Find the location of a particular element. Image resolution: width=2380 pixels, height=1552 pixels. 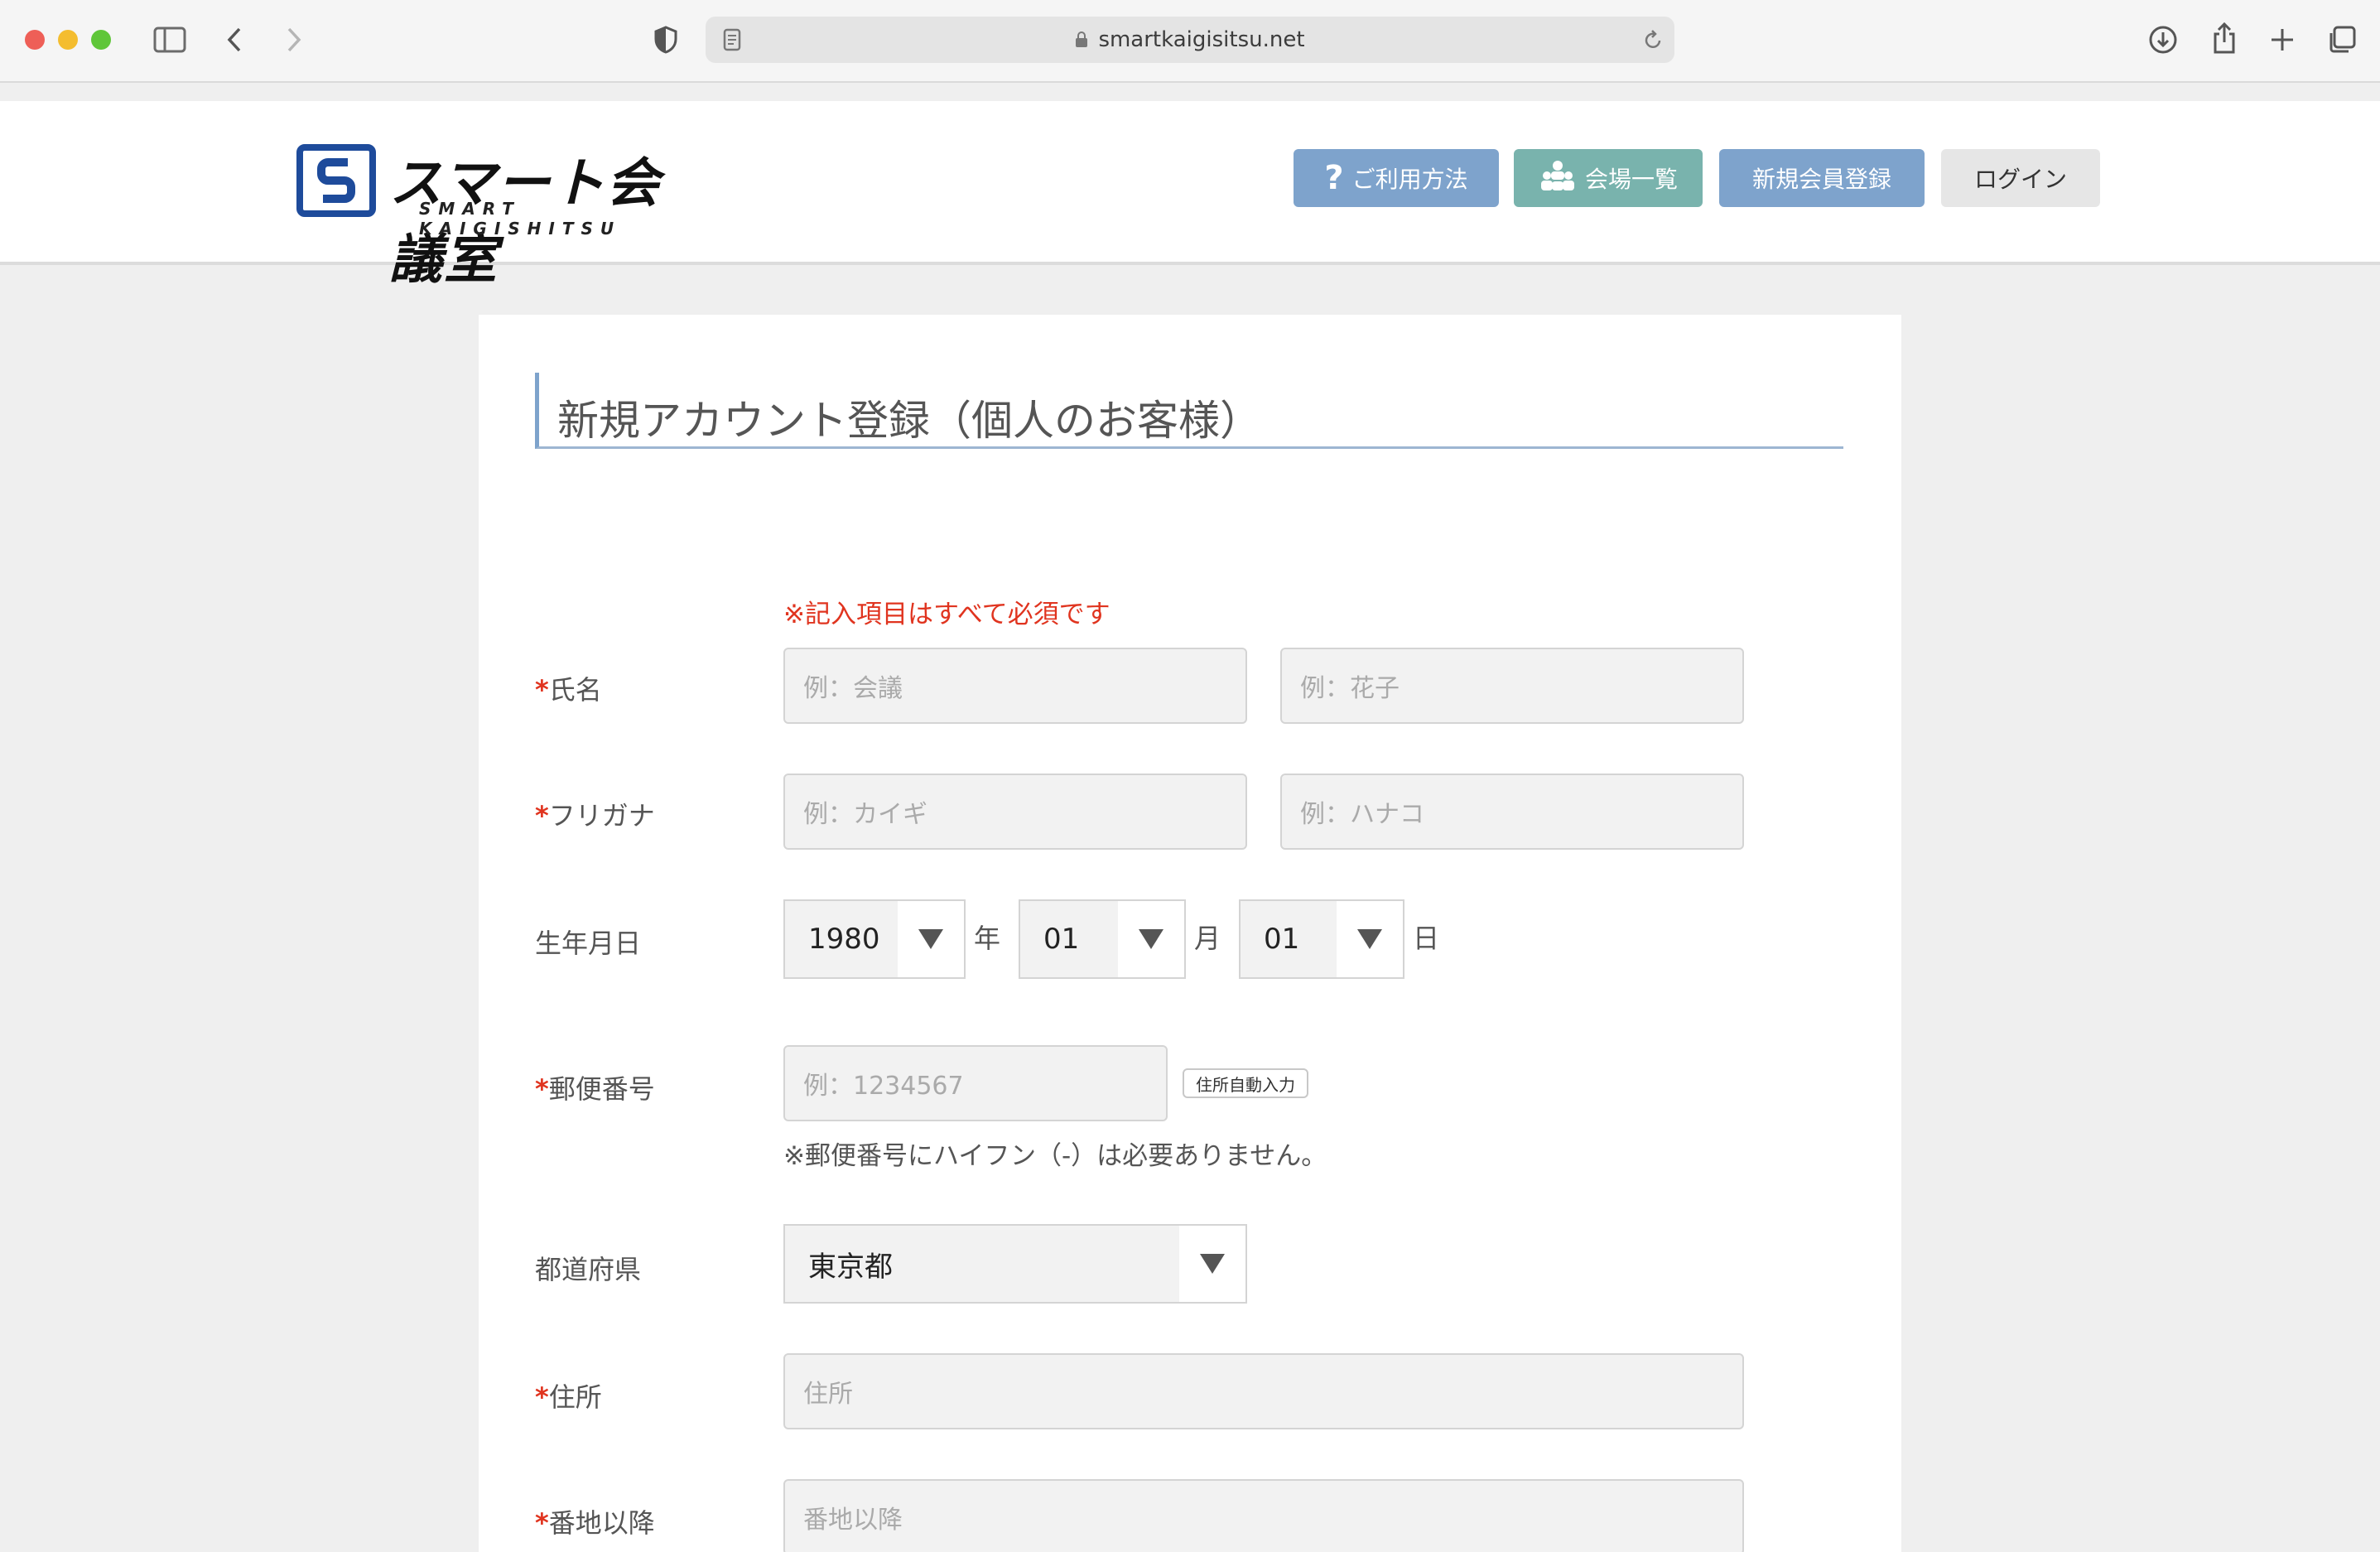

address2-label-text: 番地以降 is located at coordinates (601, 1523).